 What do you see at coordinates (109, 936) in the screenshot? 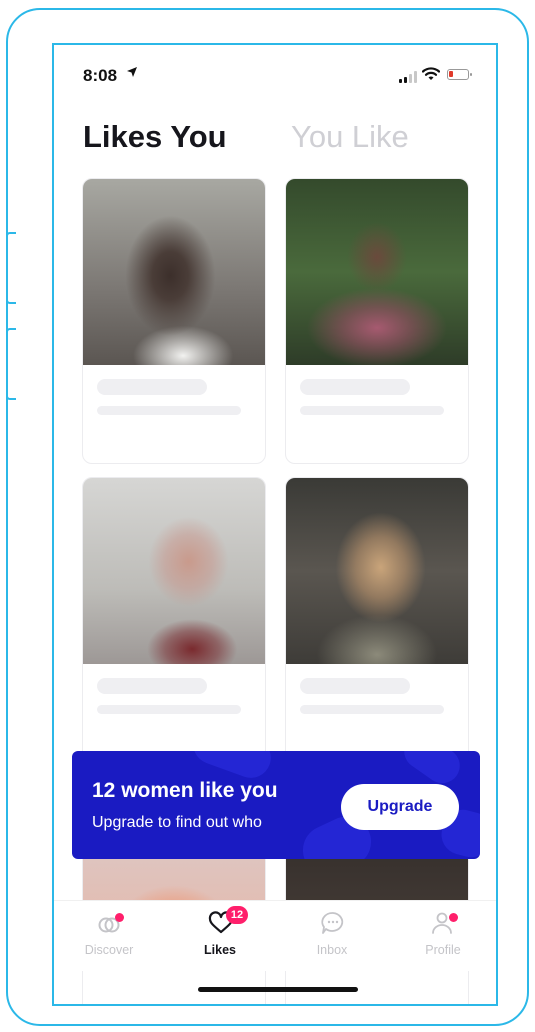
I see `tab-discover: Discover` at bounding box center [109, 936].